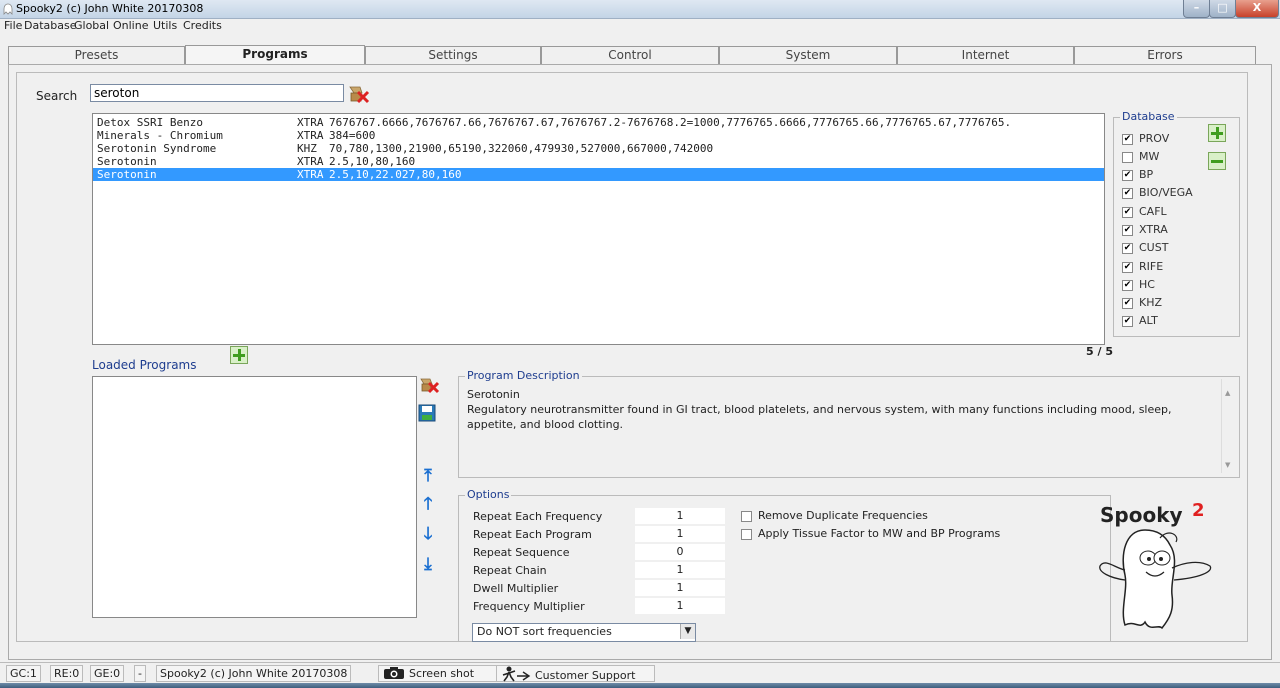 This screenshot has height=688, width=1280. What do you see at coordinates (488, 494) in the screenshot?
I see `options-title: Options` at bounding box center [488, 494].